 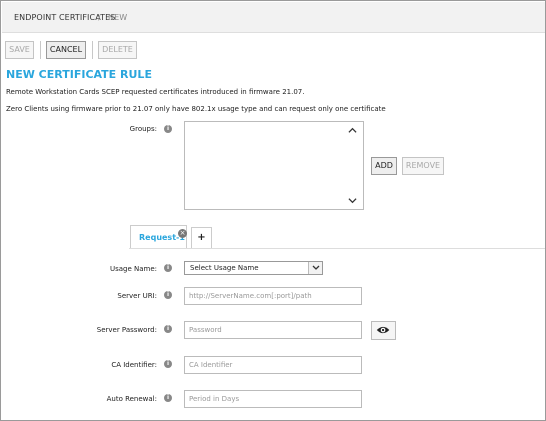 I want to click on server-password-input, so click(x=273, y=330).